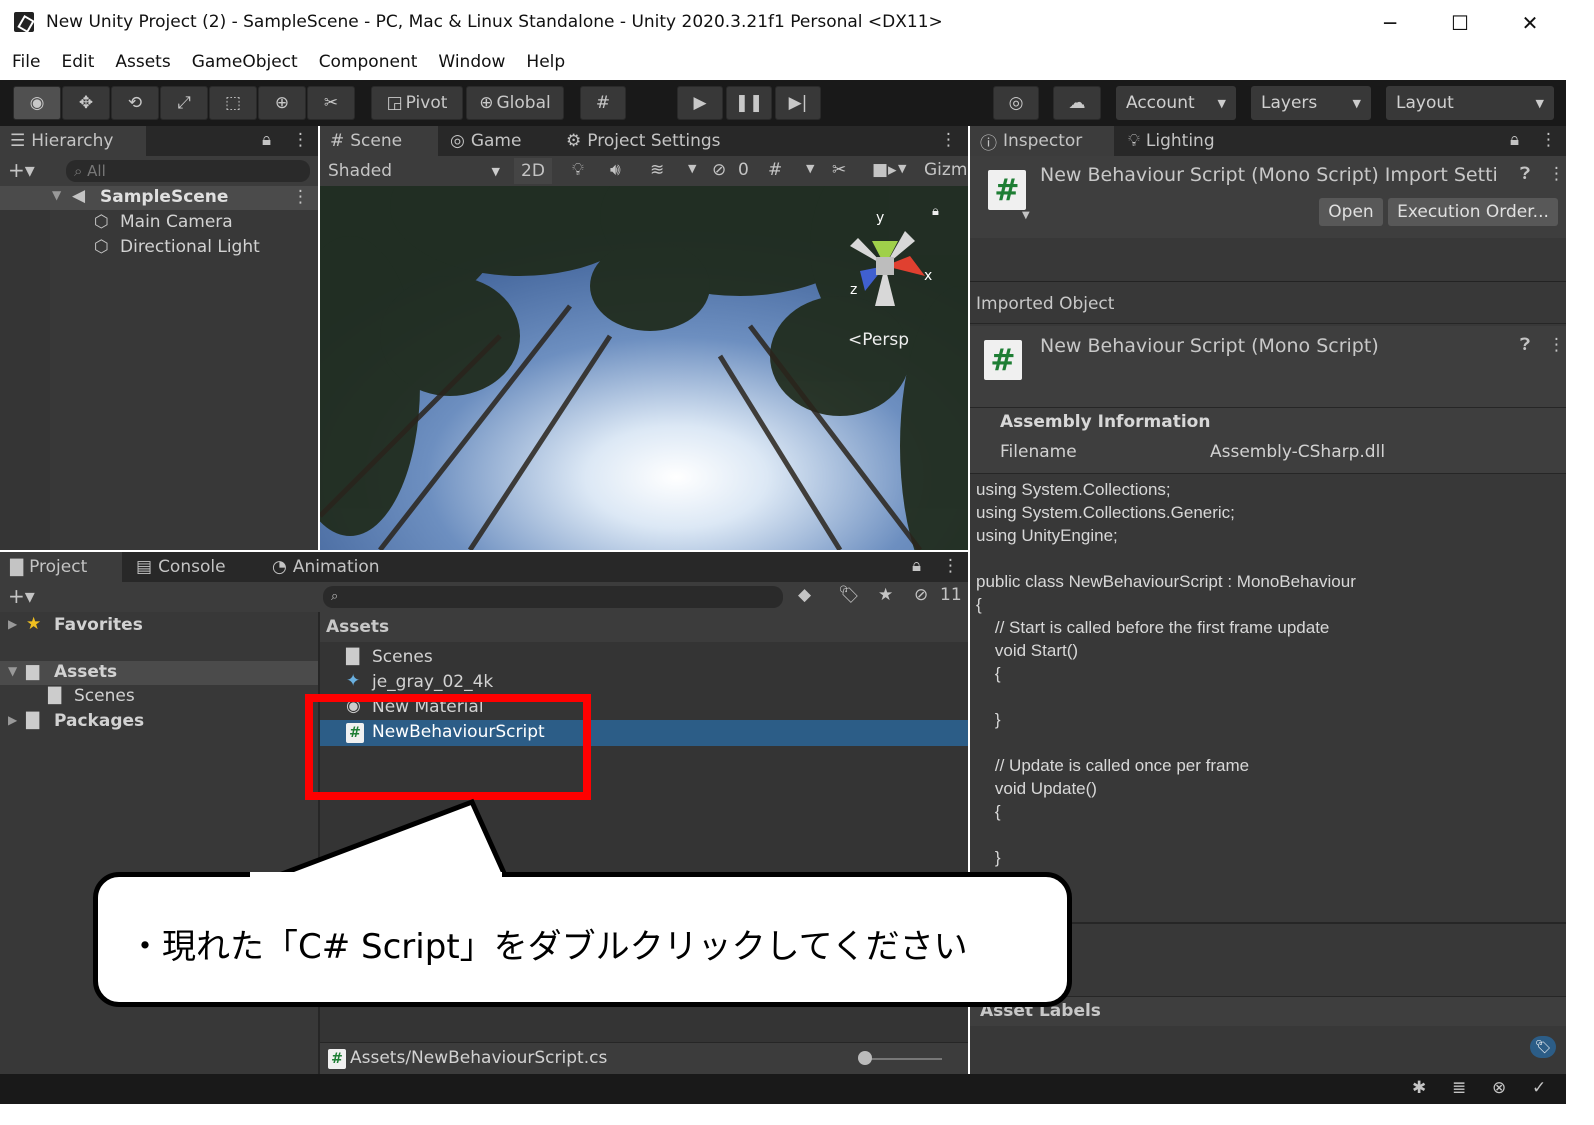 This screenshot has height=1125, width=1594. I want to click on label-icon: 🏷︎, so click(849, 595).